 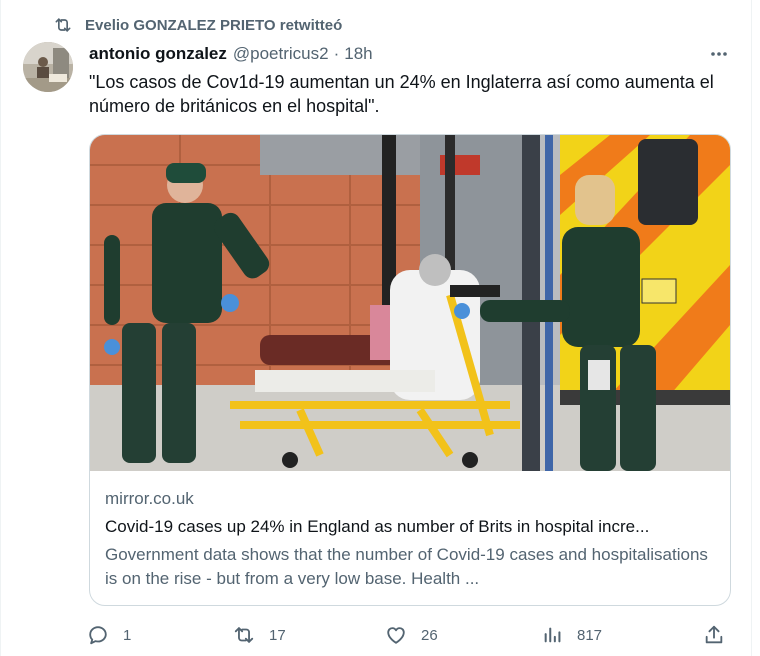 I want to click on avatar, so click(x=48, y=67).